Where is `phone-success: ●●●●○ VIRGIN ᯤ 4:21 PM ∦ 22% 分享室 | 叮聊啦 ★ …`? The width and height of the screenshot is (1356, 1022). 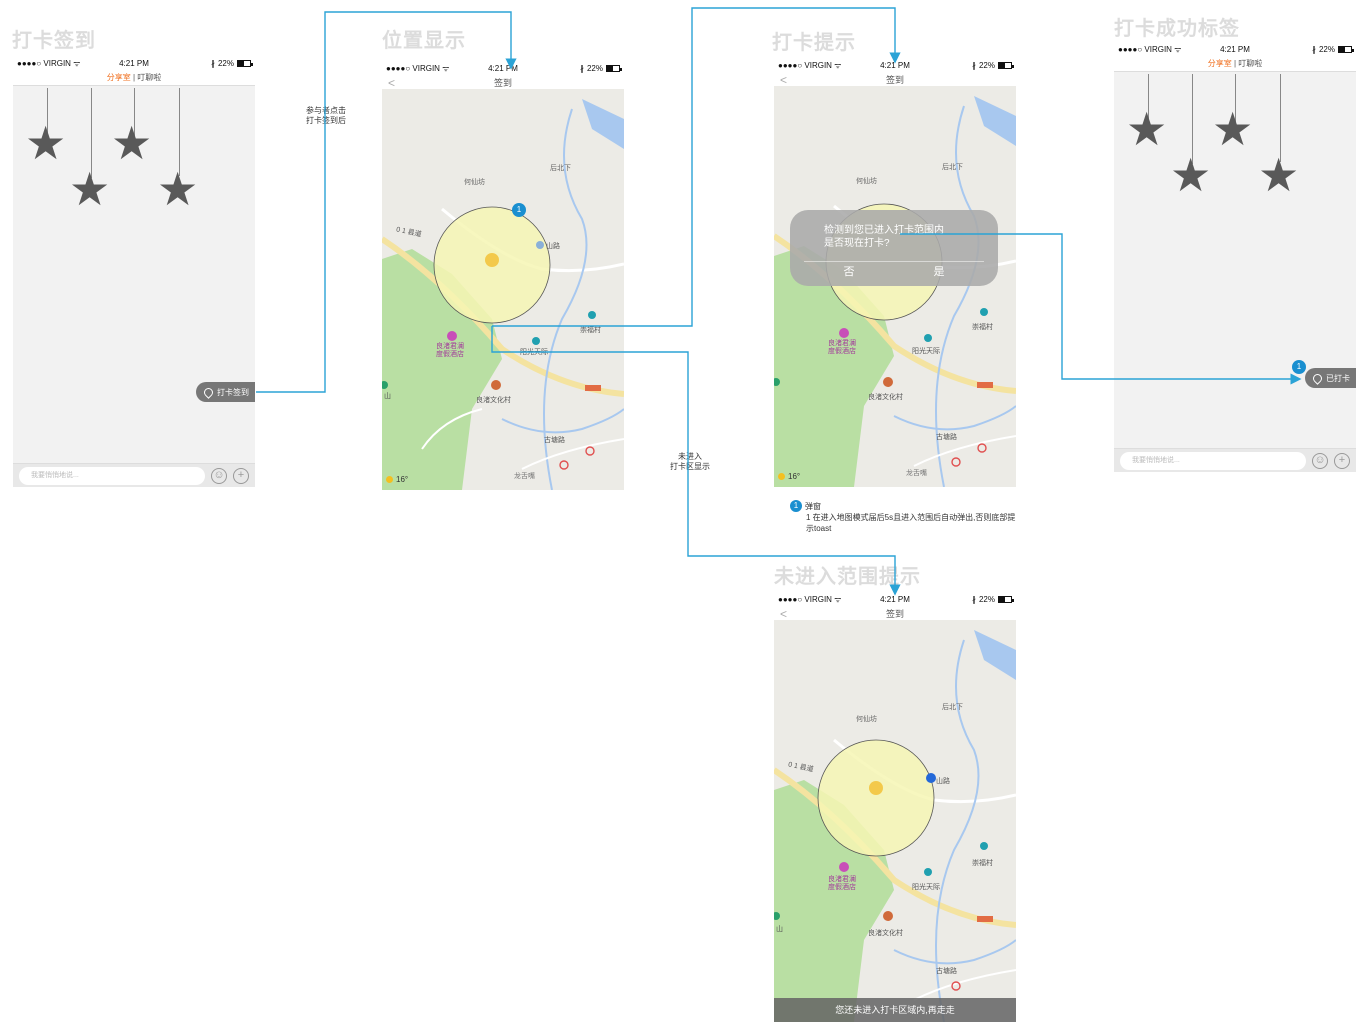
phone-success: ●●●●○ VIRGIN ᯤ 4:21 PM ∦ 22% 分享室 | 叮聊啦 ★ … is located at coordinates (1235, 257).